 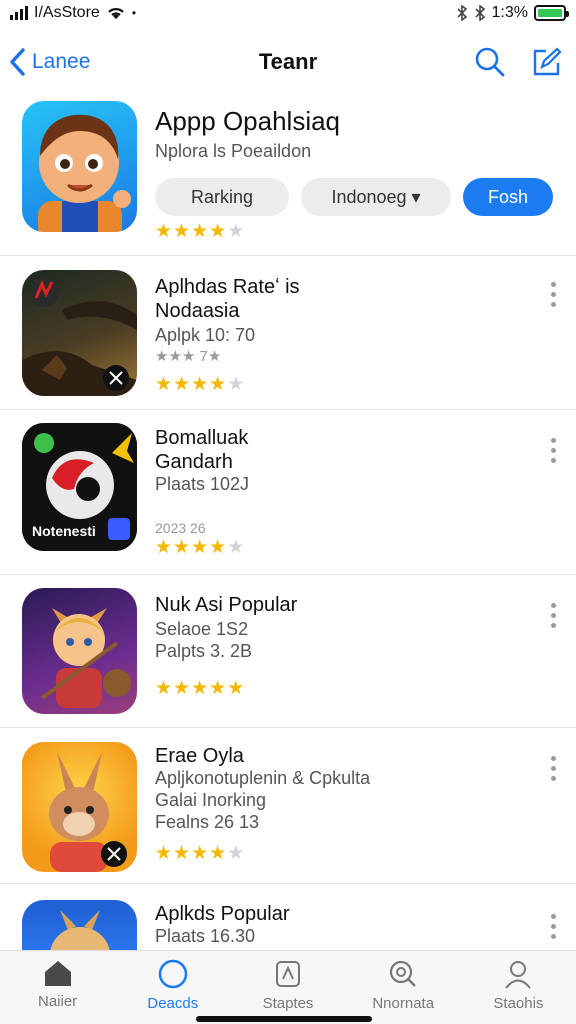 I want to click on wifi-icon, so click(x=116, y=13).